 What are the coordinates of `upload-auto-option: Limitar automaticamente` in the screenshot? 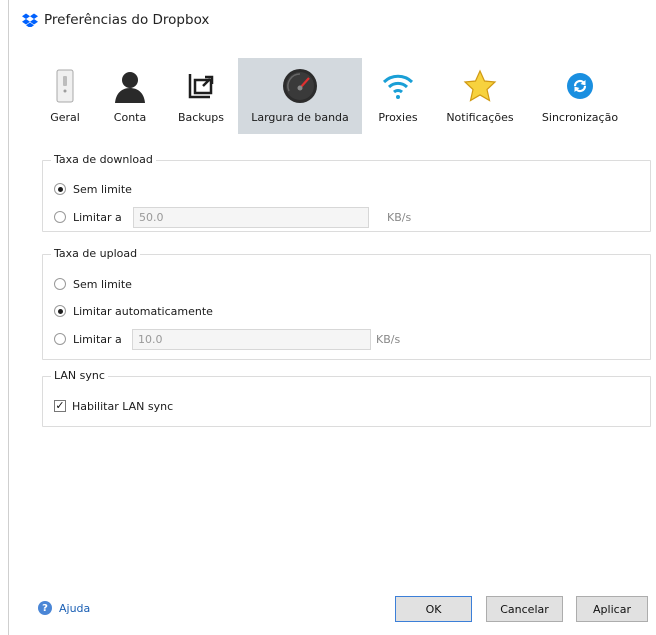 It's located at (133, 311).